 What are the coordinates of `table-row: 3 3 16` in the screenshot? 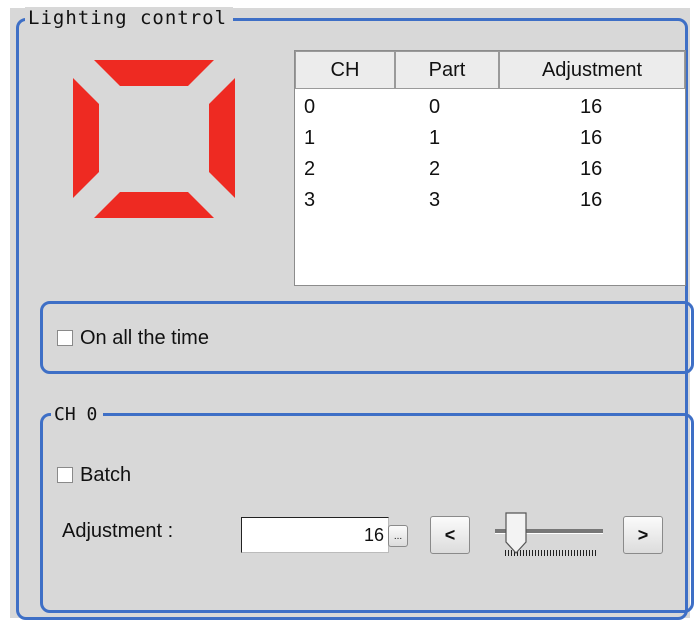 It's located at (490, 204).